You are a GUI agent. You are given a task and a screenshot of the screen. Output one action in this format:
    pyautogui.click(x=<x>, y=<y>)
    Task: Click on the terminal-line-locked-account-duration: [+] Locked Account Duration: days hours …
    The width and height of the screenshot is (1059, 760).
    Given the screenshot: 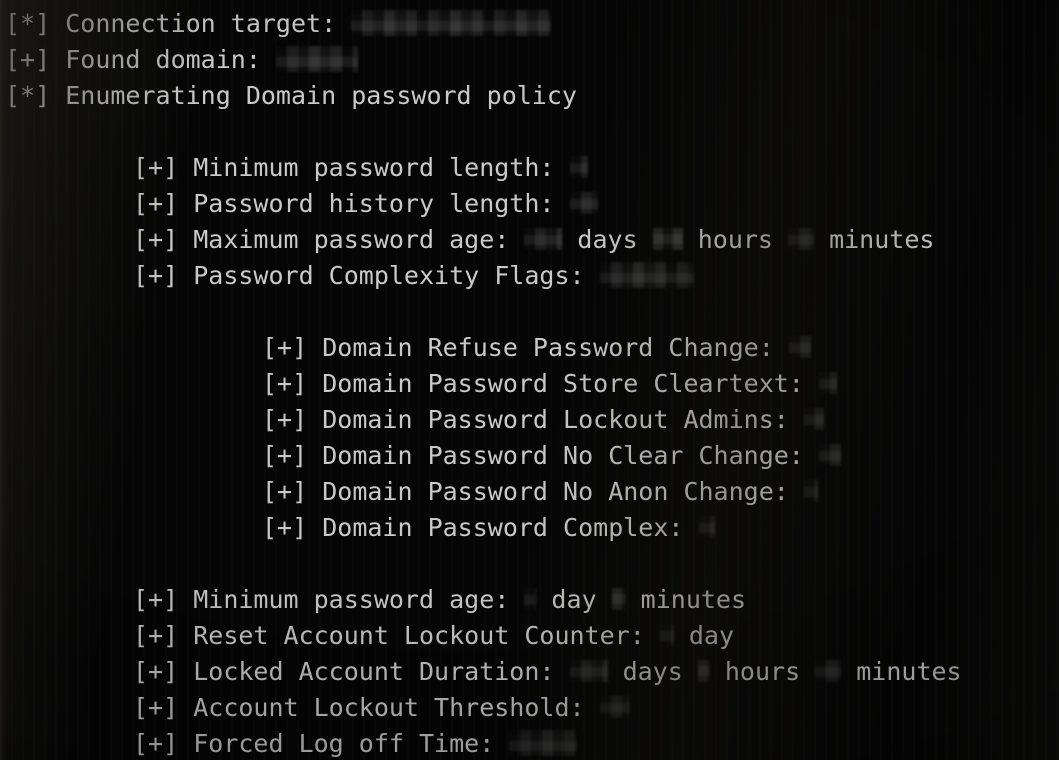 What is the action you would take?
    pyautogui.click(x=529, y=672)
    